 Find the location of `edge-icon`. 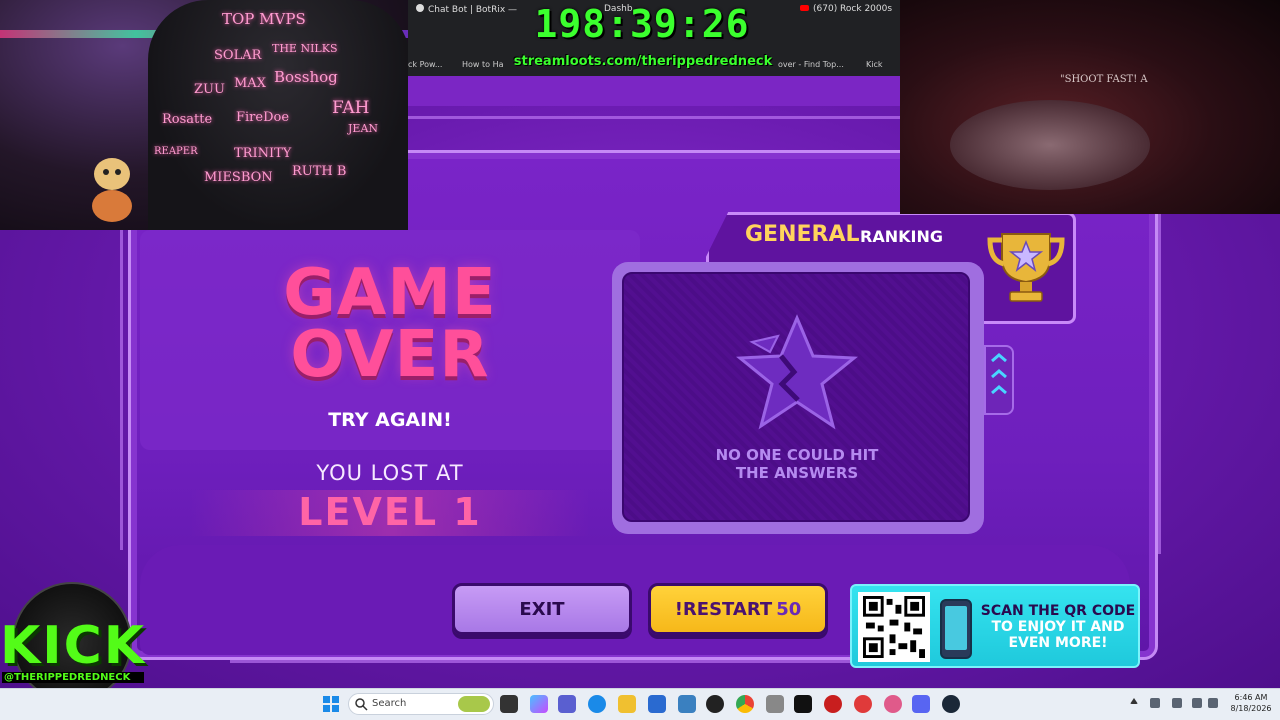

edge-icon is located at coordinates (597, 704).